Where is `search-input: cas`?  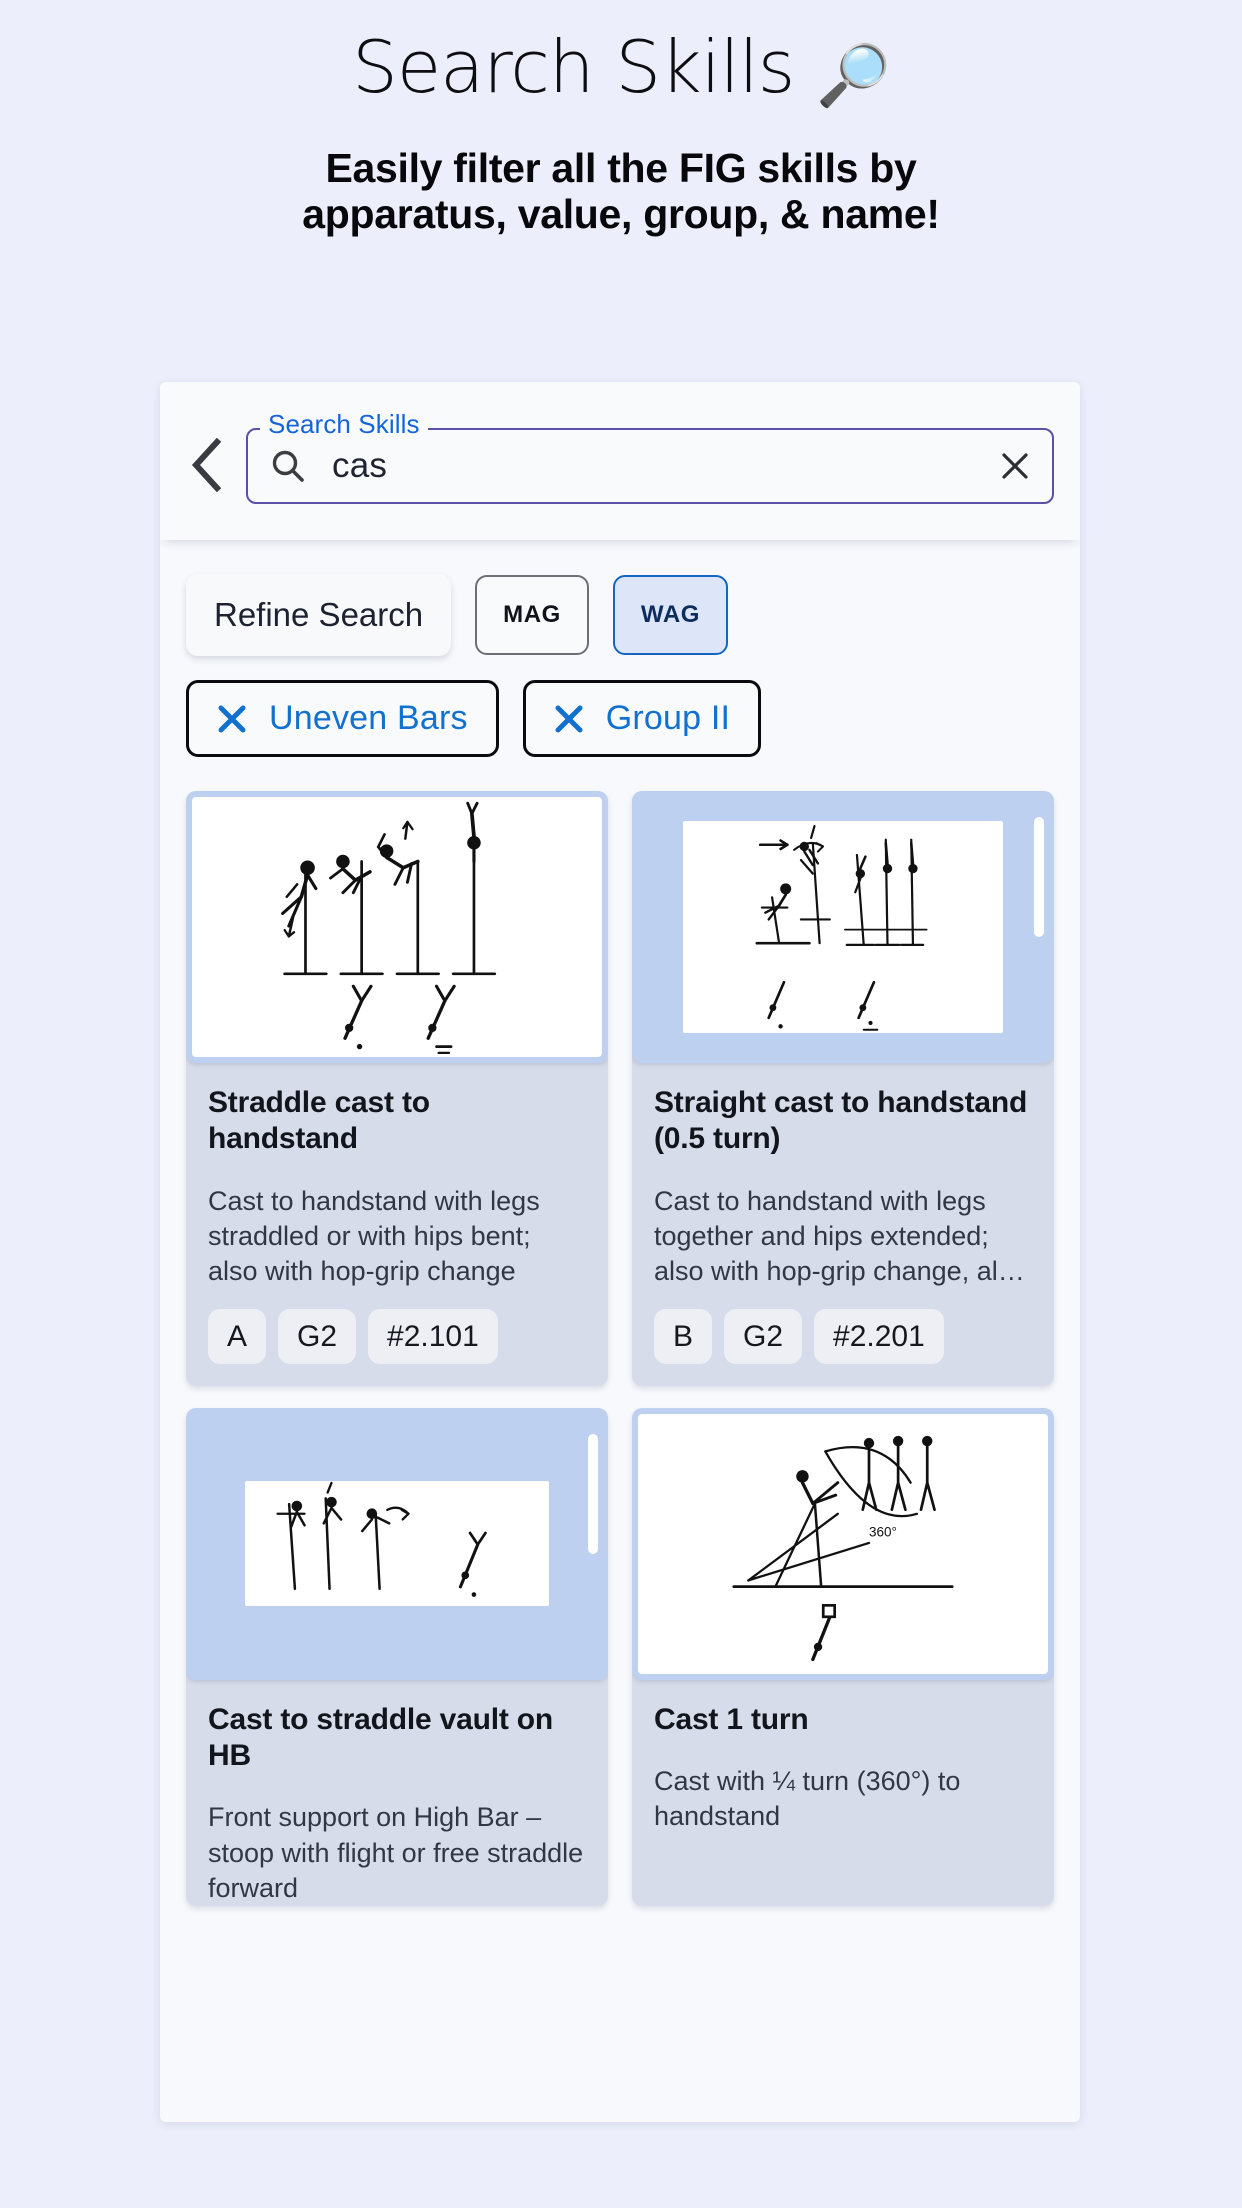 search-input: cas is located at coordinates (650, 466).